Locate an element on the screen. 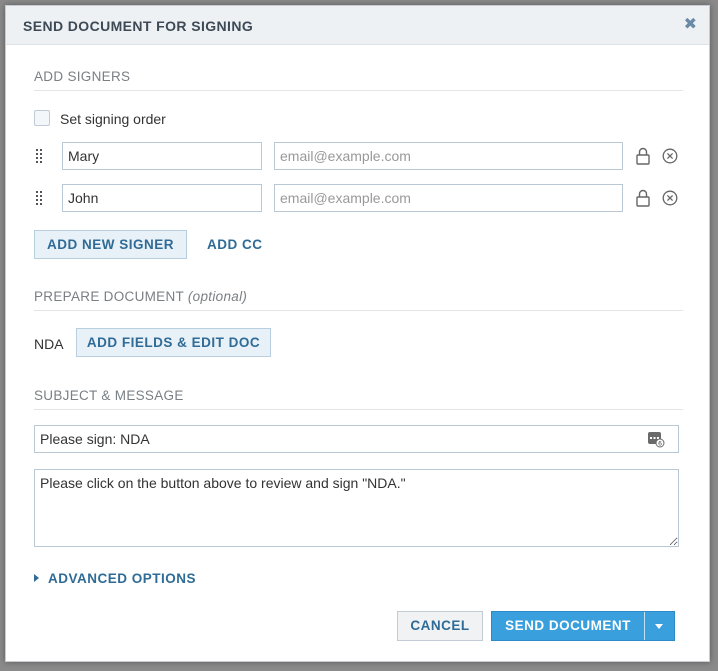  subject-message-heading: SUBJECT & MESSAGE is located at coordinates (109, 395).